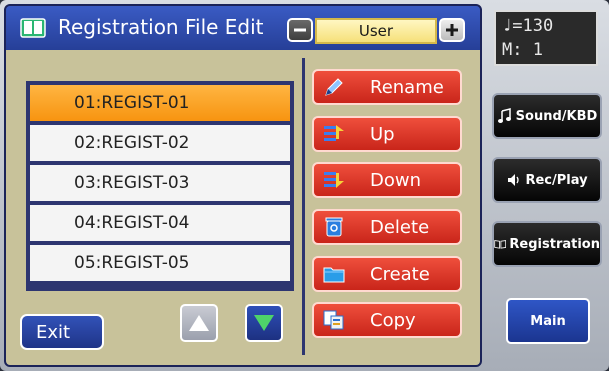  What do you see at coordinates (556, 116) in the screenshot?
I see `sound-kbd-label: Sound/KBD` at bounding box center [556, 116].